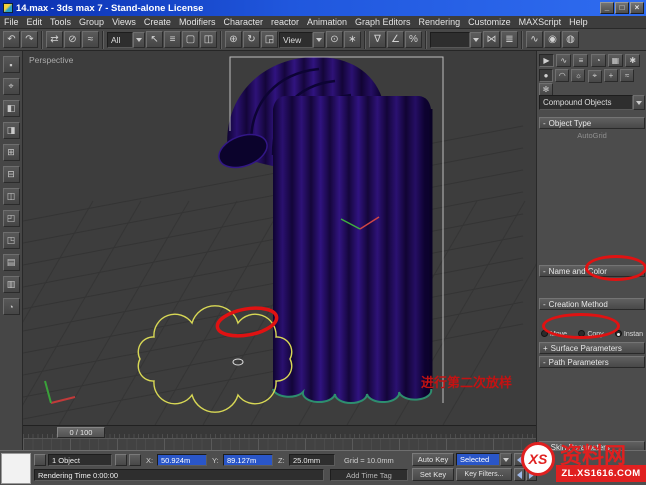 Image resolution: width=646 pixels, height=485 pixels. What do you see at coordinates (562, 75) in the screenshot?
I see `category-shapes-icon: ◠` at bounding box center [562, 75].